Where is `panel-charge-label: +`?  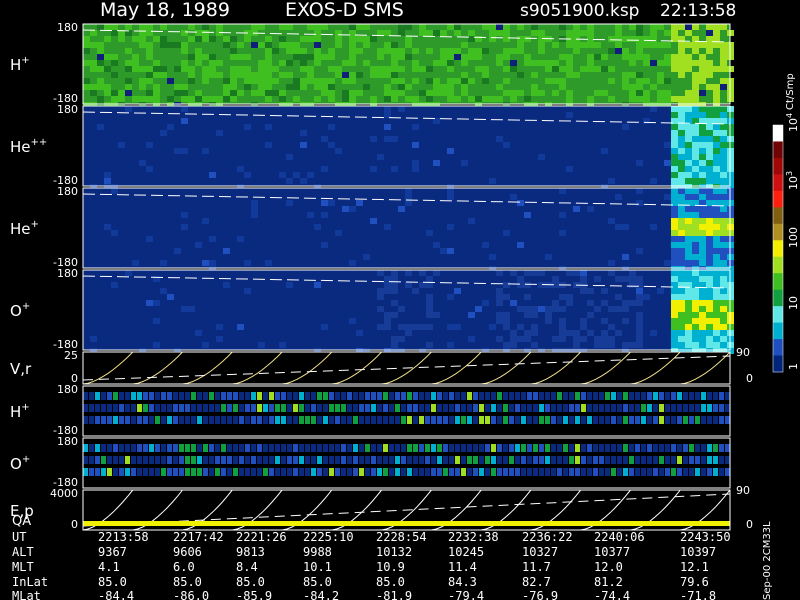
panel-charge-label: + is located at coordinates (35, 224).